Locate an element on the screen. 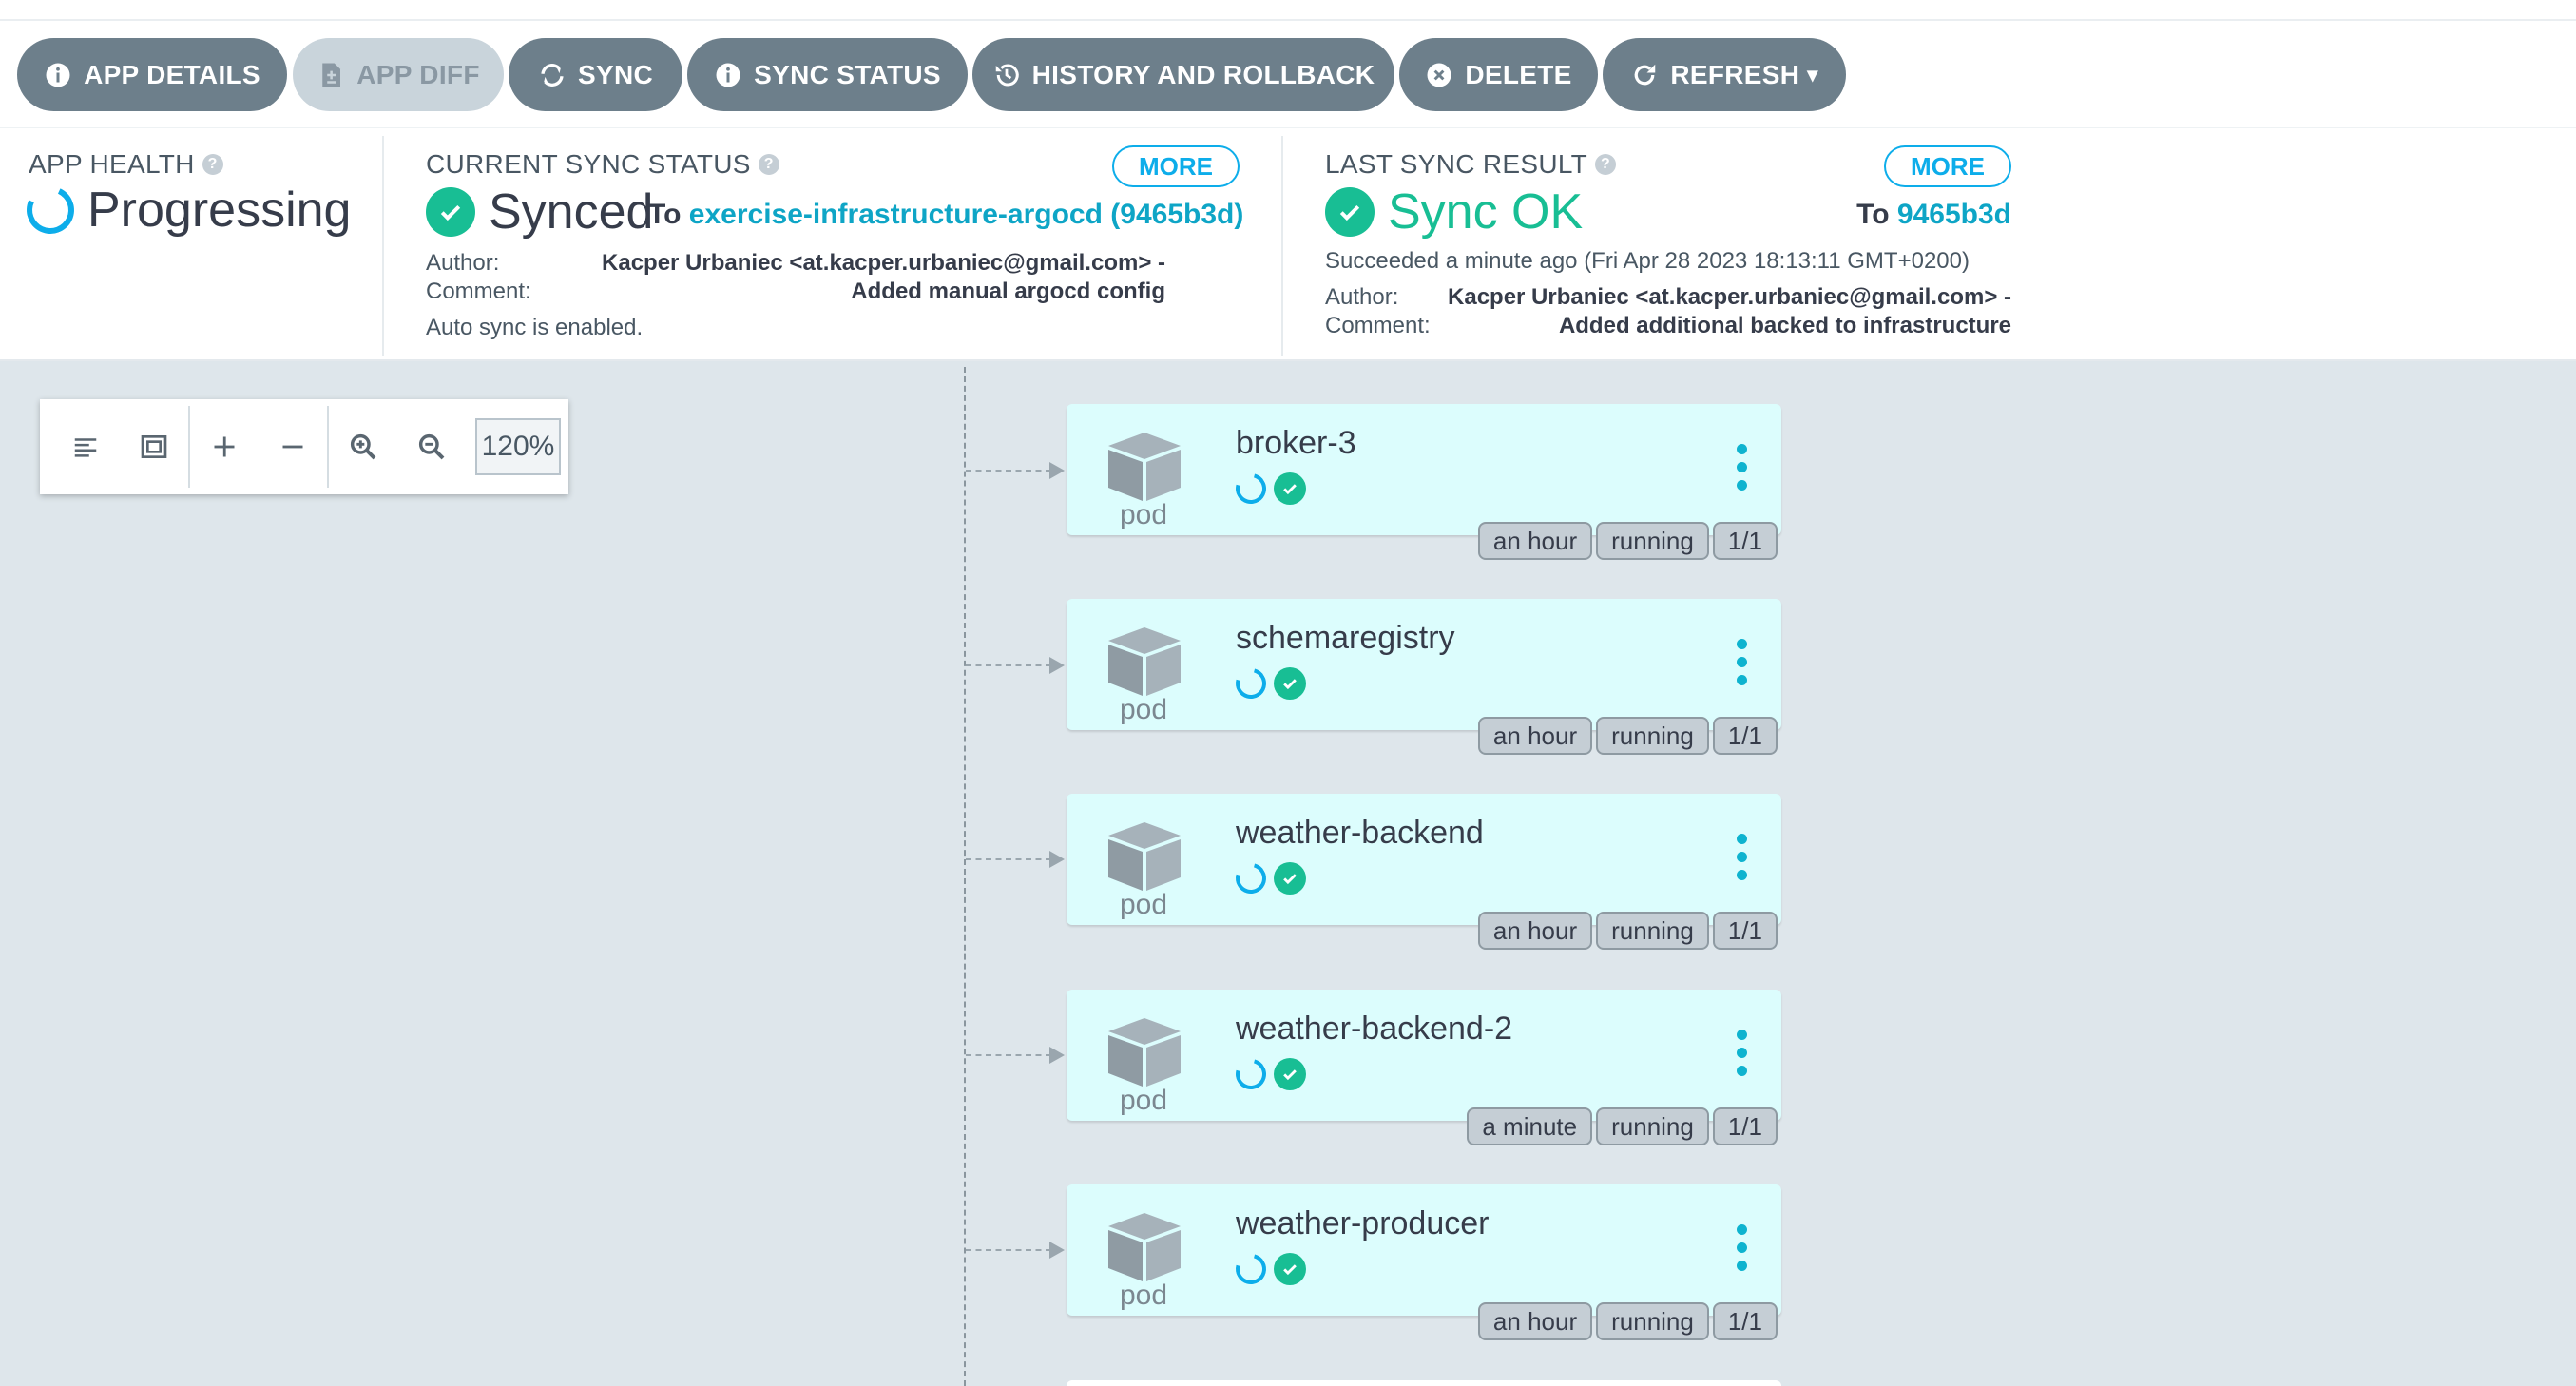 Image resolution: width=2576 pixels, height=1386 pixels. resource-node: pod broker-3 an hour running 1/1 is located at coordinates (1424, 482).